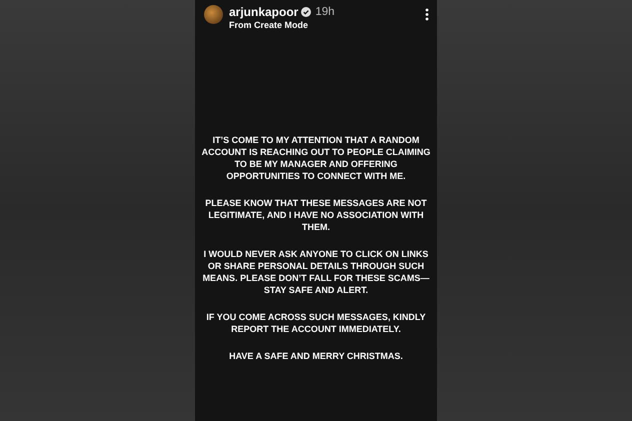  What do you see at coordinates (263, 12) in the screenshot?
I see `username: arjunkapoor` at bounding box center [263, 12].